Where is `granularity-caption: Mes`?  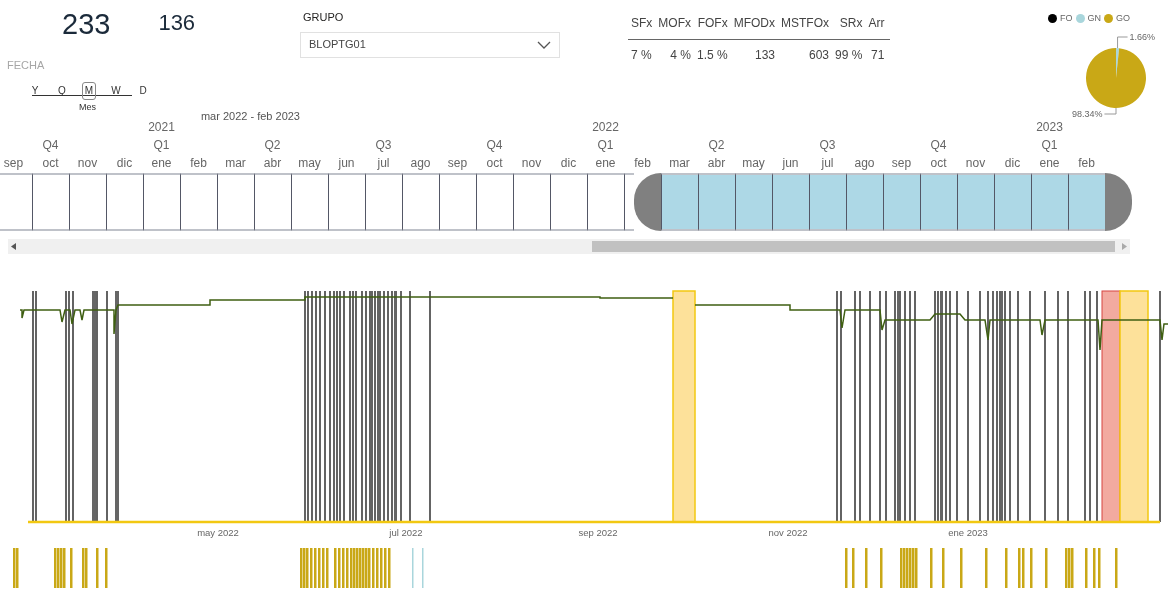
granularity-caption: Mes is located at coordinates (87, 107).